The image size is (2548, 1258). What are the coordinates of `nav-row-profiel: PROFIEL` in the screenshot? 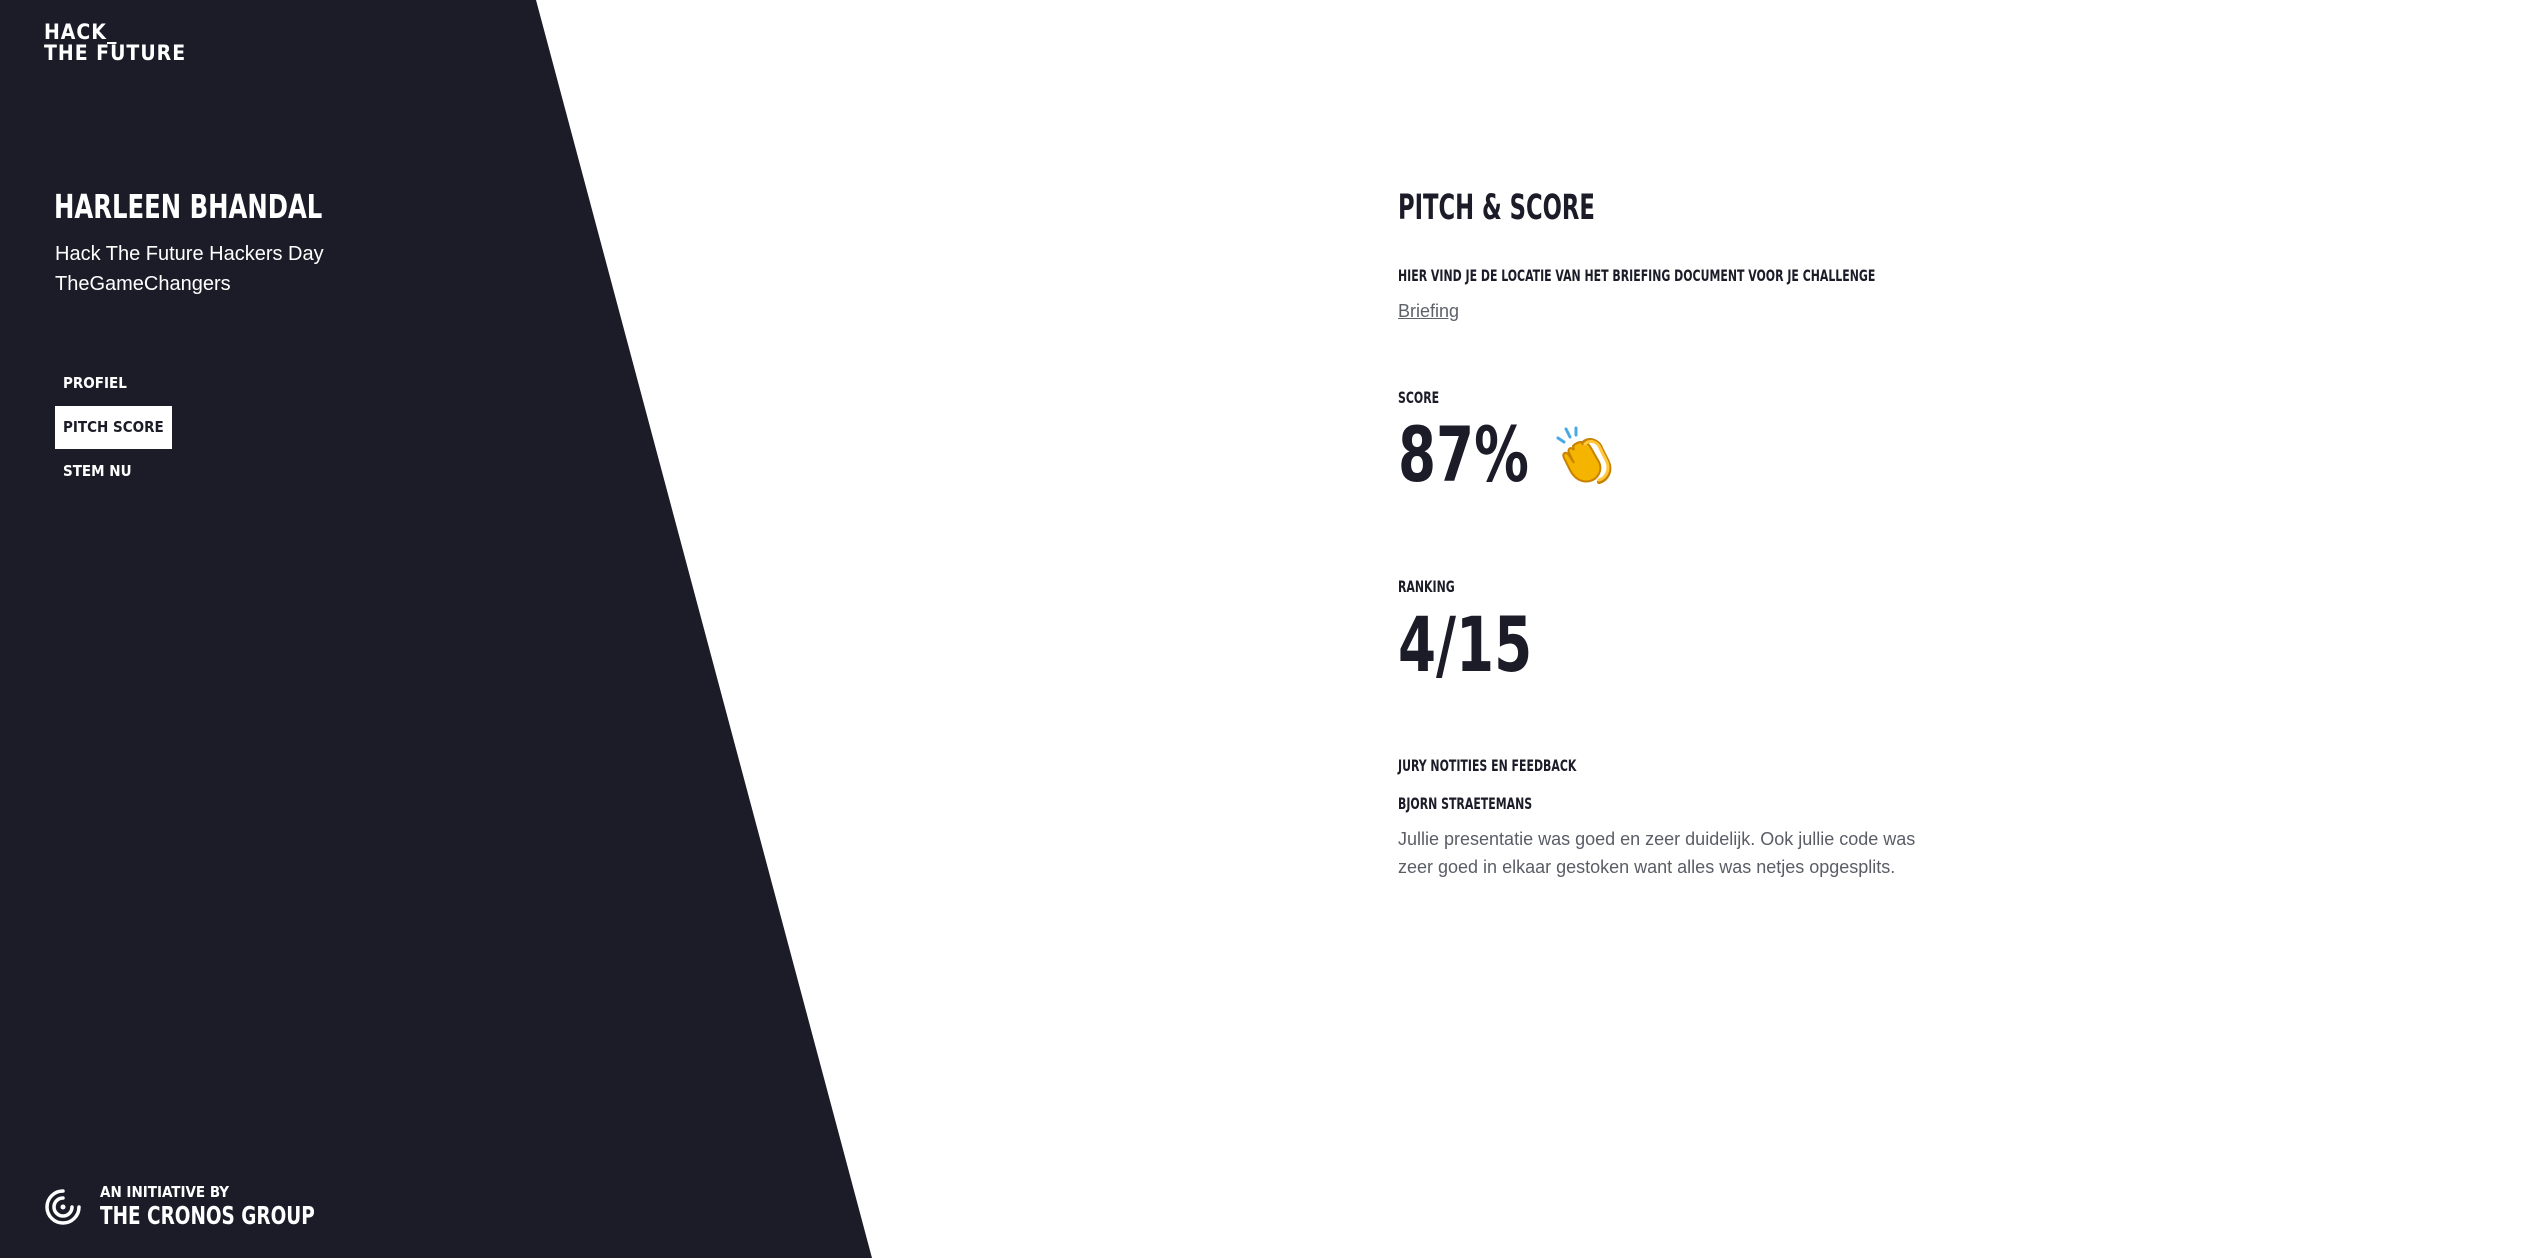 It's located at (165, 384).